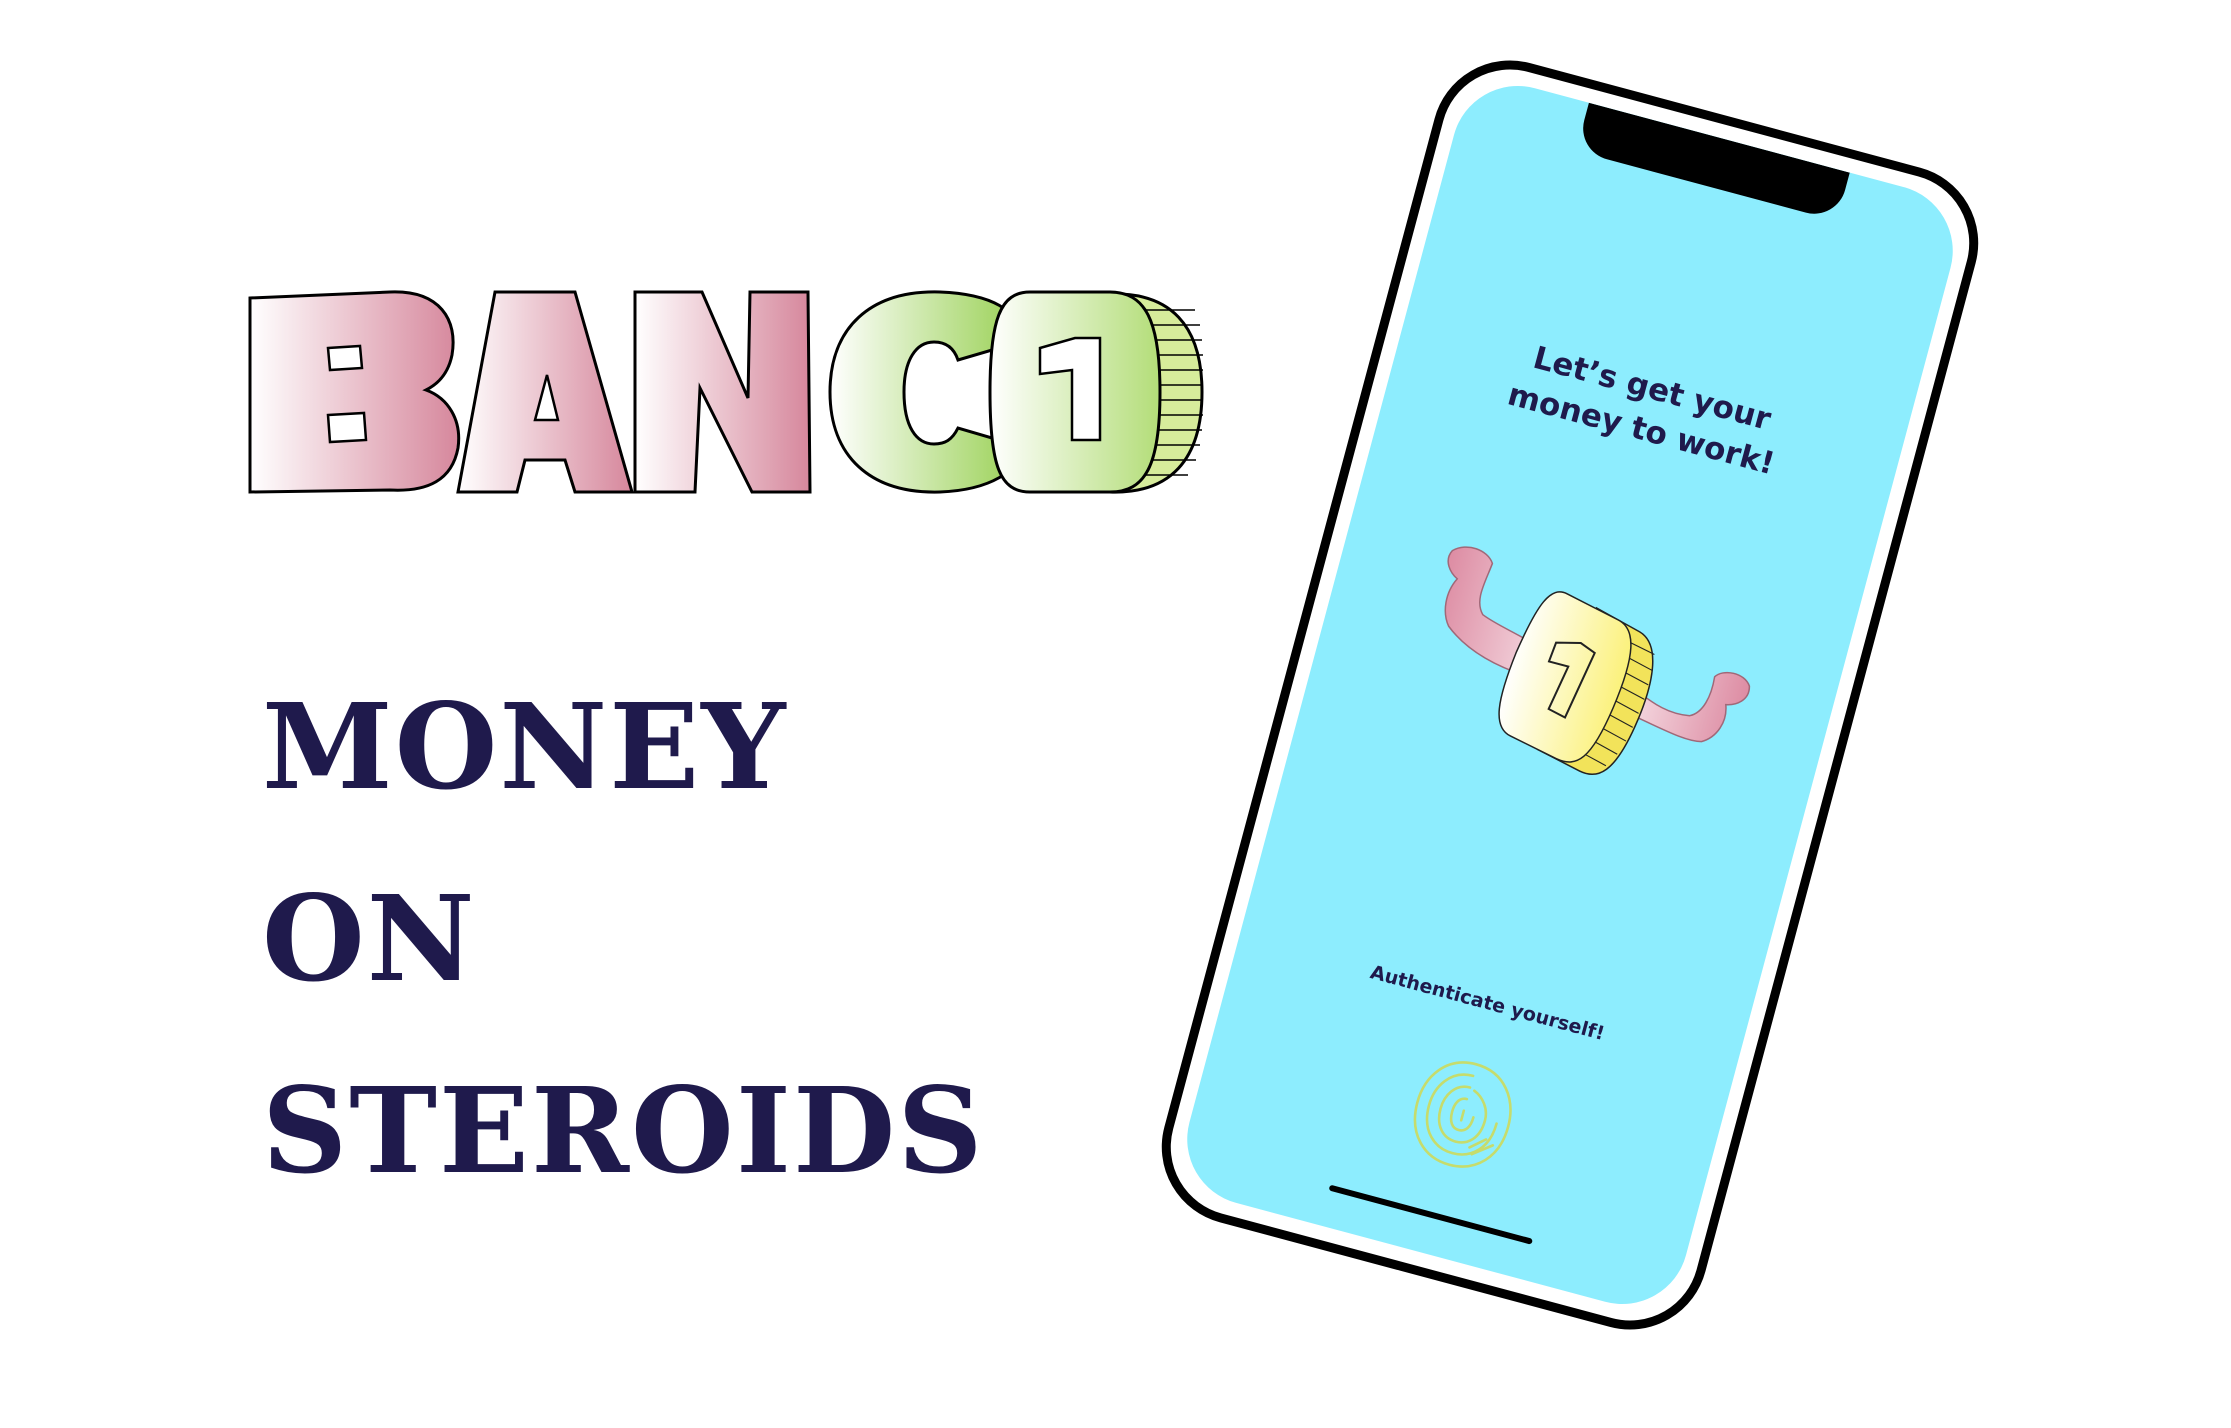  What do you see at coordinates (722, 392) in the screenshot?
I see `logo-letter-n` at bounding box center [722, 392].